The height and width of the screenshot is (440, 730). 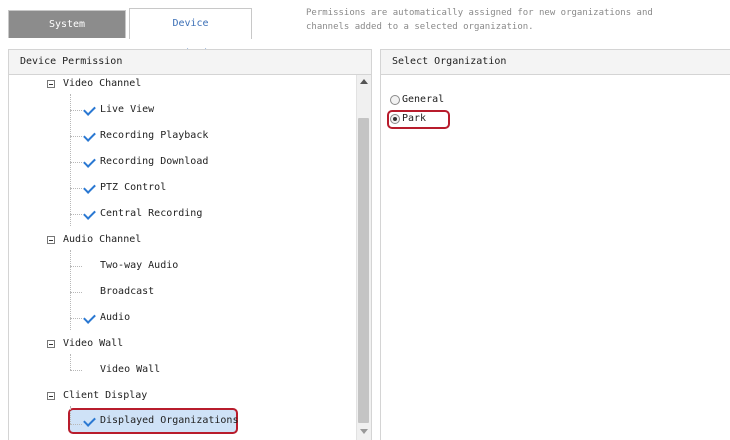 I want to click on tree-group-label: Video Wall, so click(x=93, y=343).